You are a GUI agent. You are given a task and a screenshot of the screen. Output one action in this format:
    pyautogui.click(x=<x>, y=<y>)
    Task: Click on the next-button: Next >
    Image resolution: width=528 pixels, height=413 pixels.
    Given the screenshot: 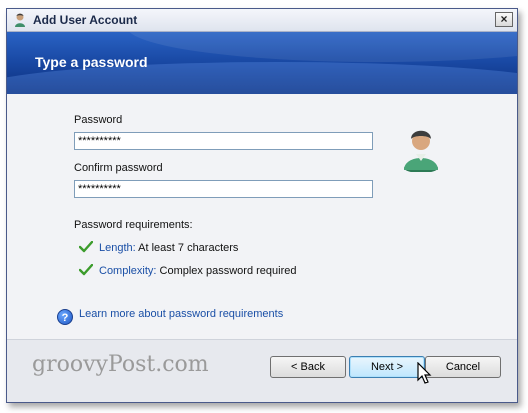 What is the action you would take?
    pyautogui.click(x=387, y=367)
    